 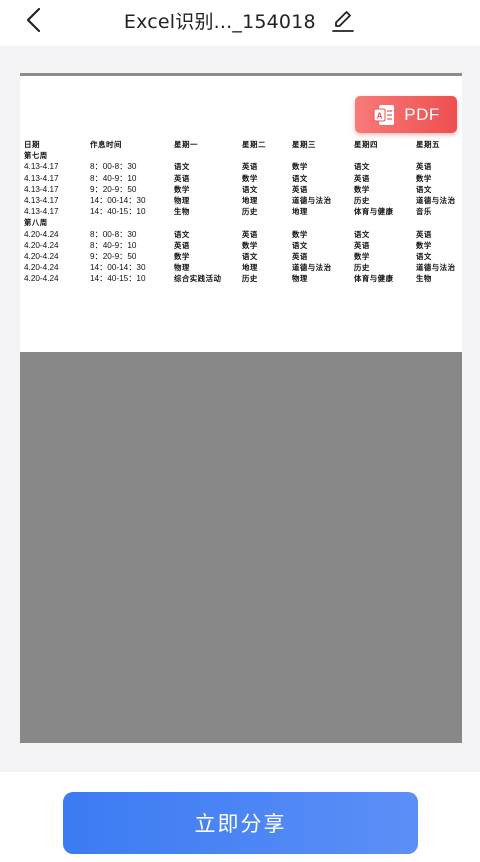 What do you see at coordinates (36, 223) in the screenshot?
I see `table-cell: 第八周` at bounding box center [36, 223].